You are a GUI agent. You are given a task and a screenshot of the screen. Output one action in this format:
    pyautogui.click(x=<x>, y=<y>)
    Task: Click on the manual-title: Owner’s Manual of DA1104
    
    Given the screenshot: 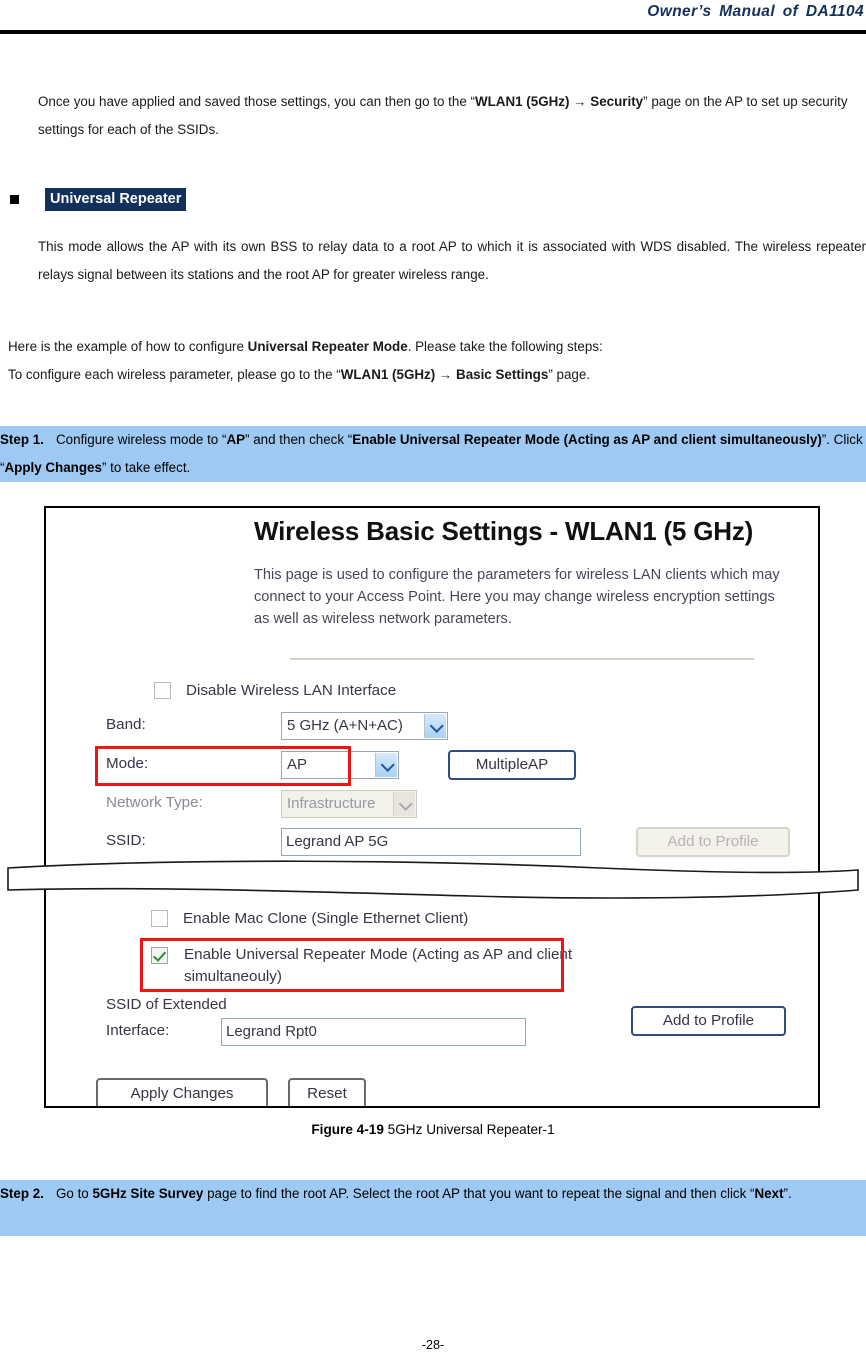 What is the action you would take?
    pyautogui.click(x=755, y=11)
    